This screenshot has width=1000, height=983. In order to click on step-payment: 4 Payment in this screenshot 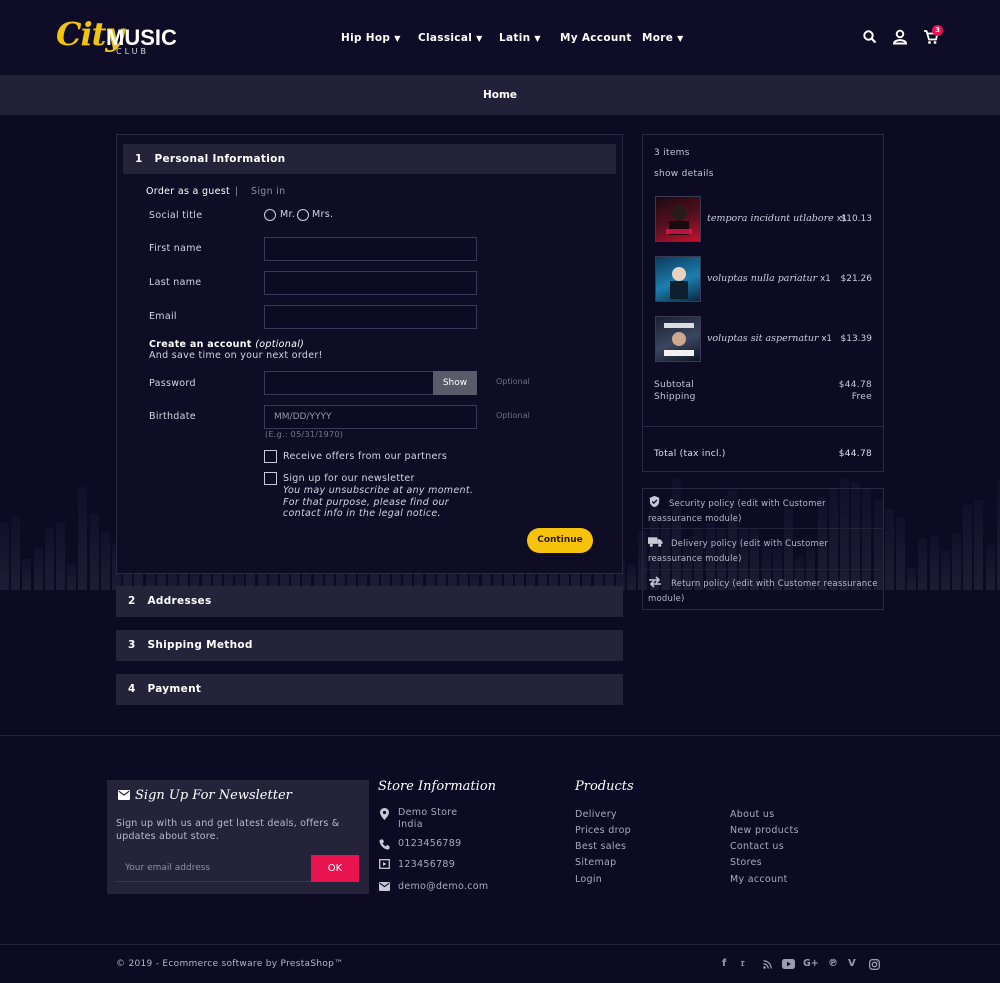, I will do `click(369, 689)`.